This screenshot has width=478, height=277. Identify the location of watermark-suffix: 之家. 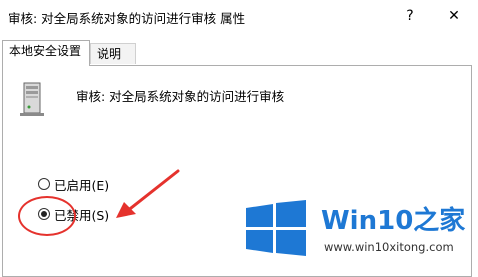
(439, 221).